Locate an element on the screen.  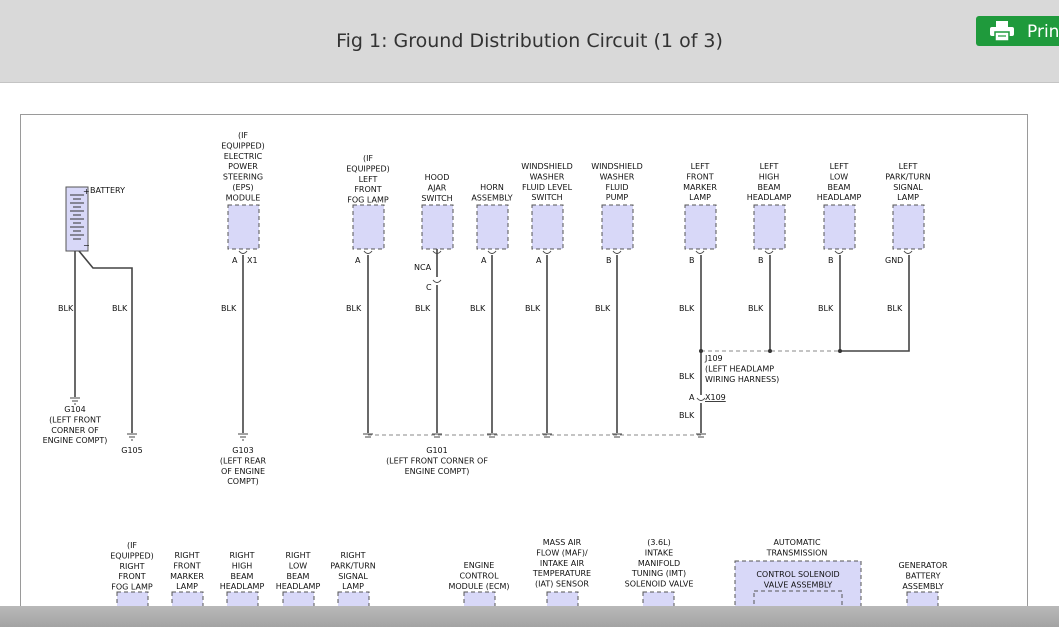
label-line: TUNING (IMT) is located at coordinates (658, 573).